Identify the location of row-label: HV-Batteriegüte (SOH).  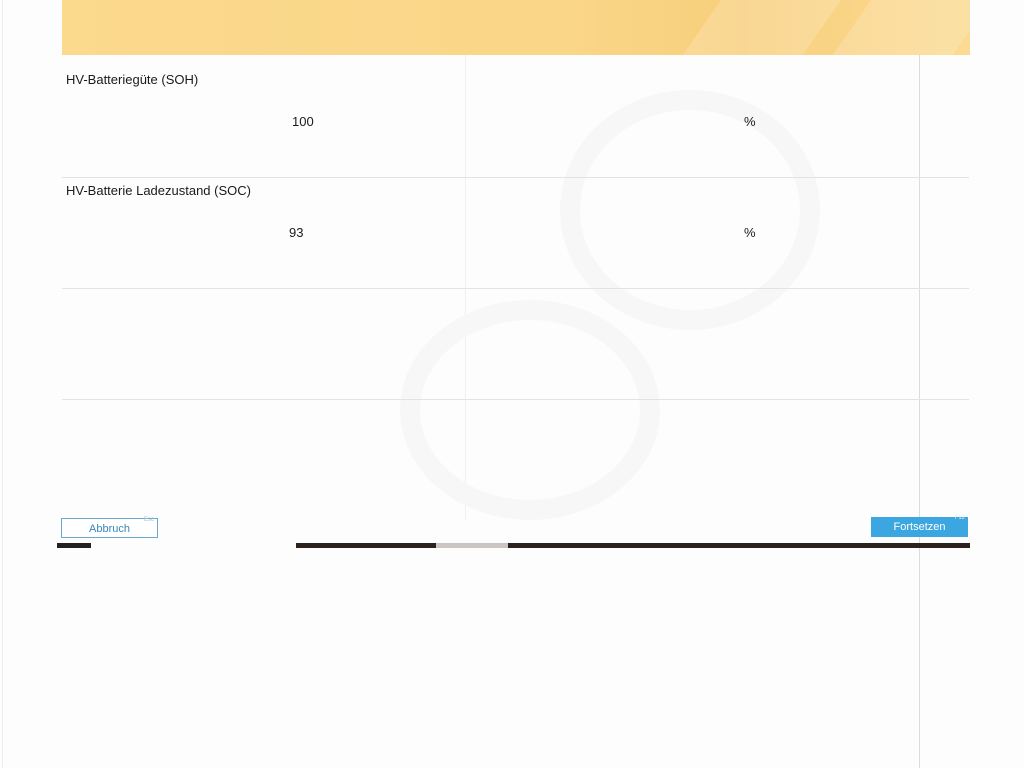
(132, 79).